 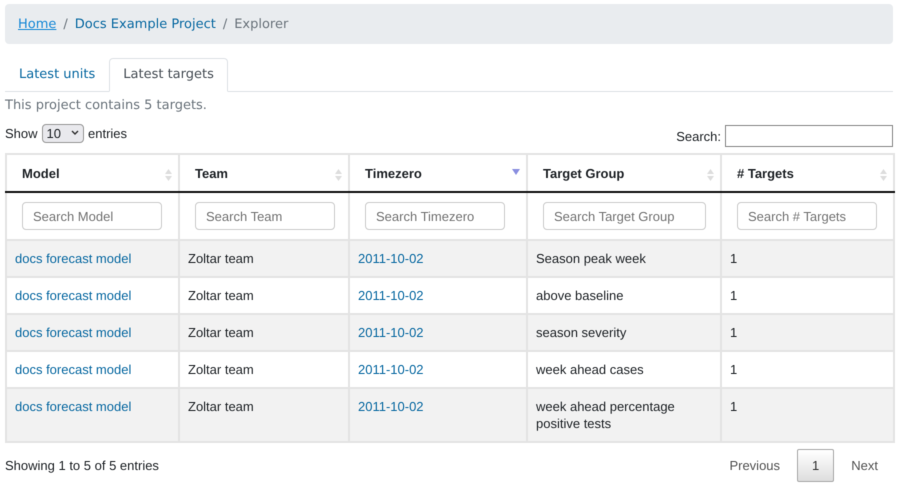 I want to click on search-label: Search:, so click(x=698, y=136).